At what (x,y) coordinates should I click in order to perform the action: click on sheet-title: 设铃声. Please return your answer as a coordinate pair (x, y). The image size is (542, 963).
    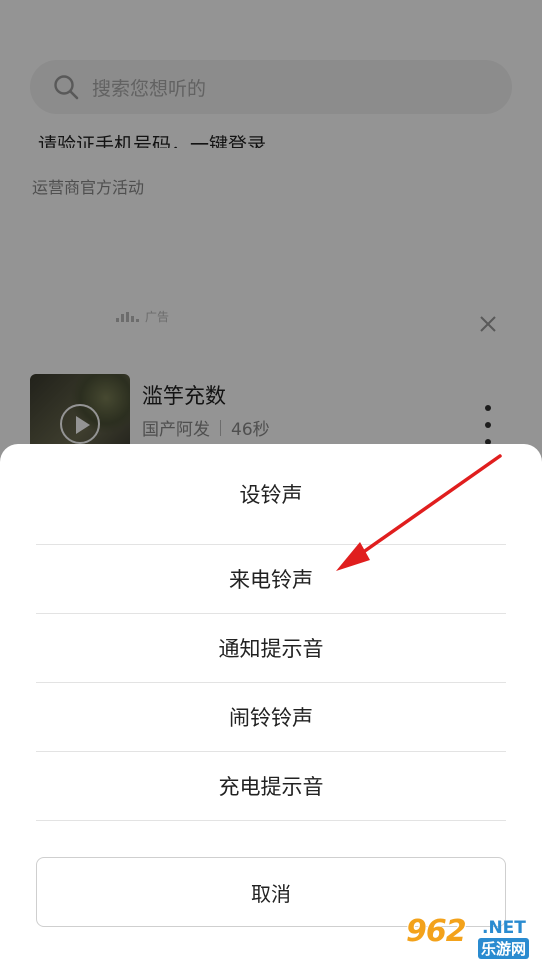
    Looking at the image, I should click on (271, 495).